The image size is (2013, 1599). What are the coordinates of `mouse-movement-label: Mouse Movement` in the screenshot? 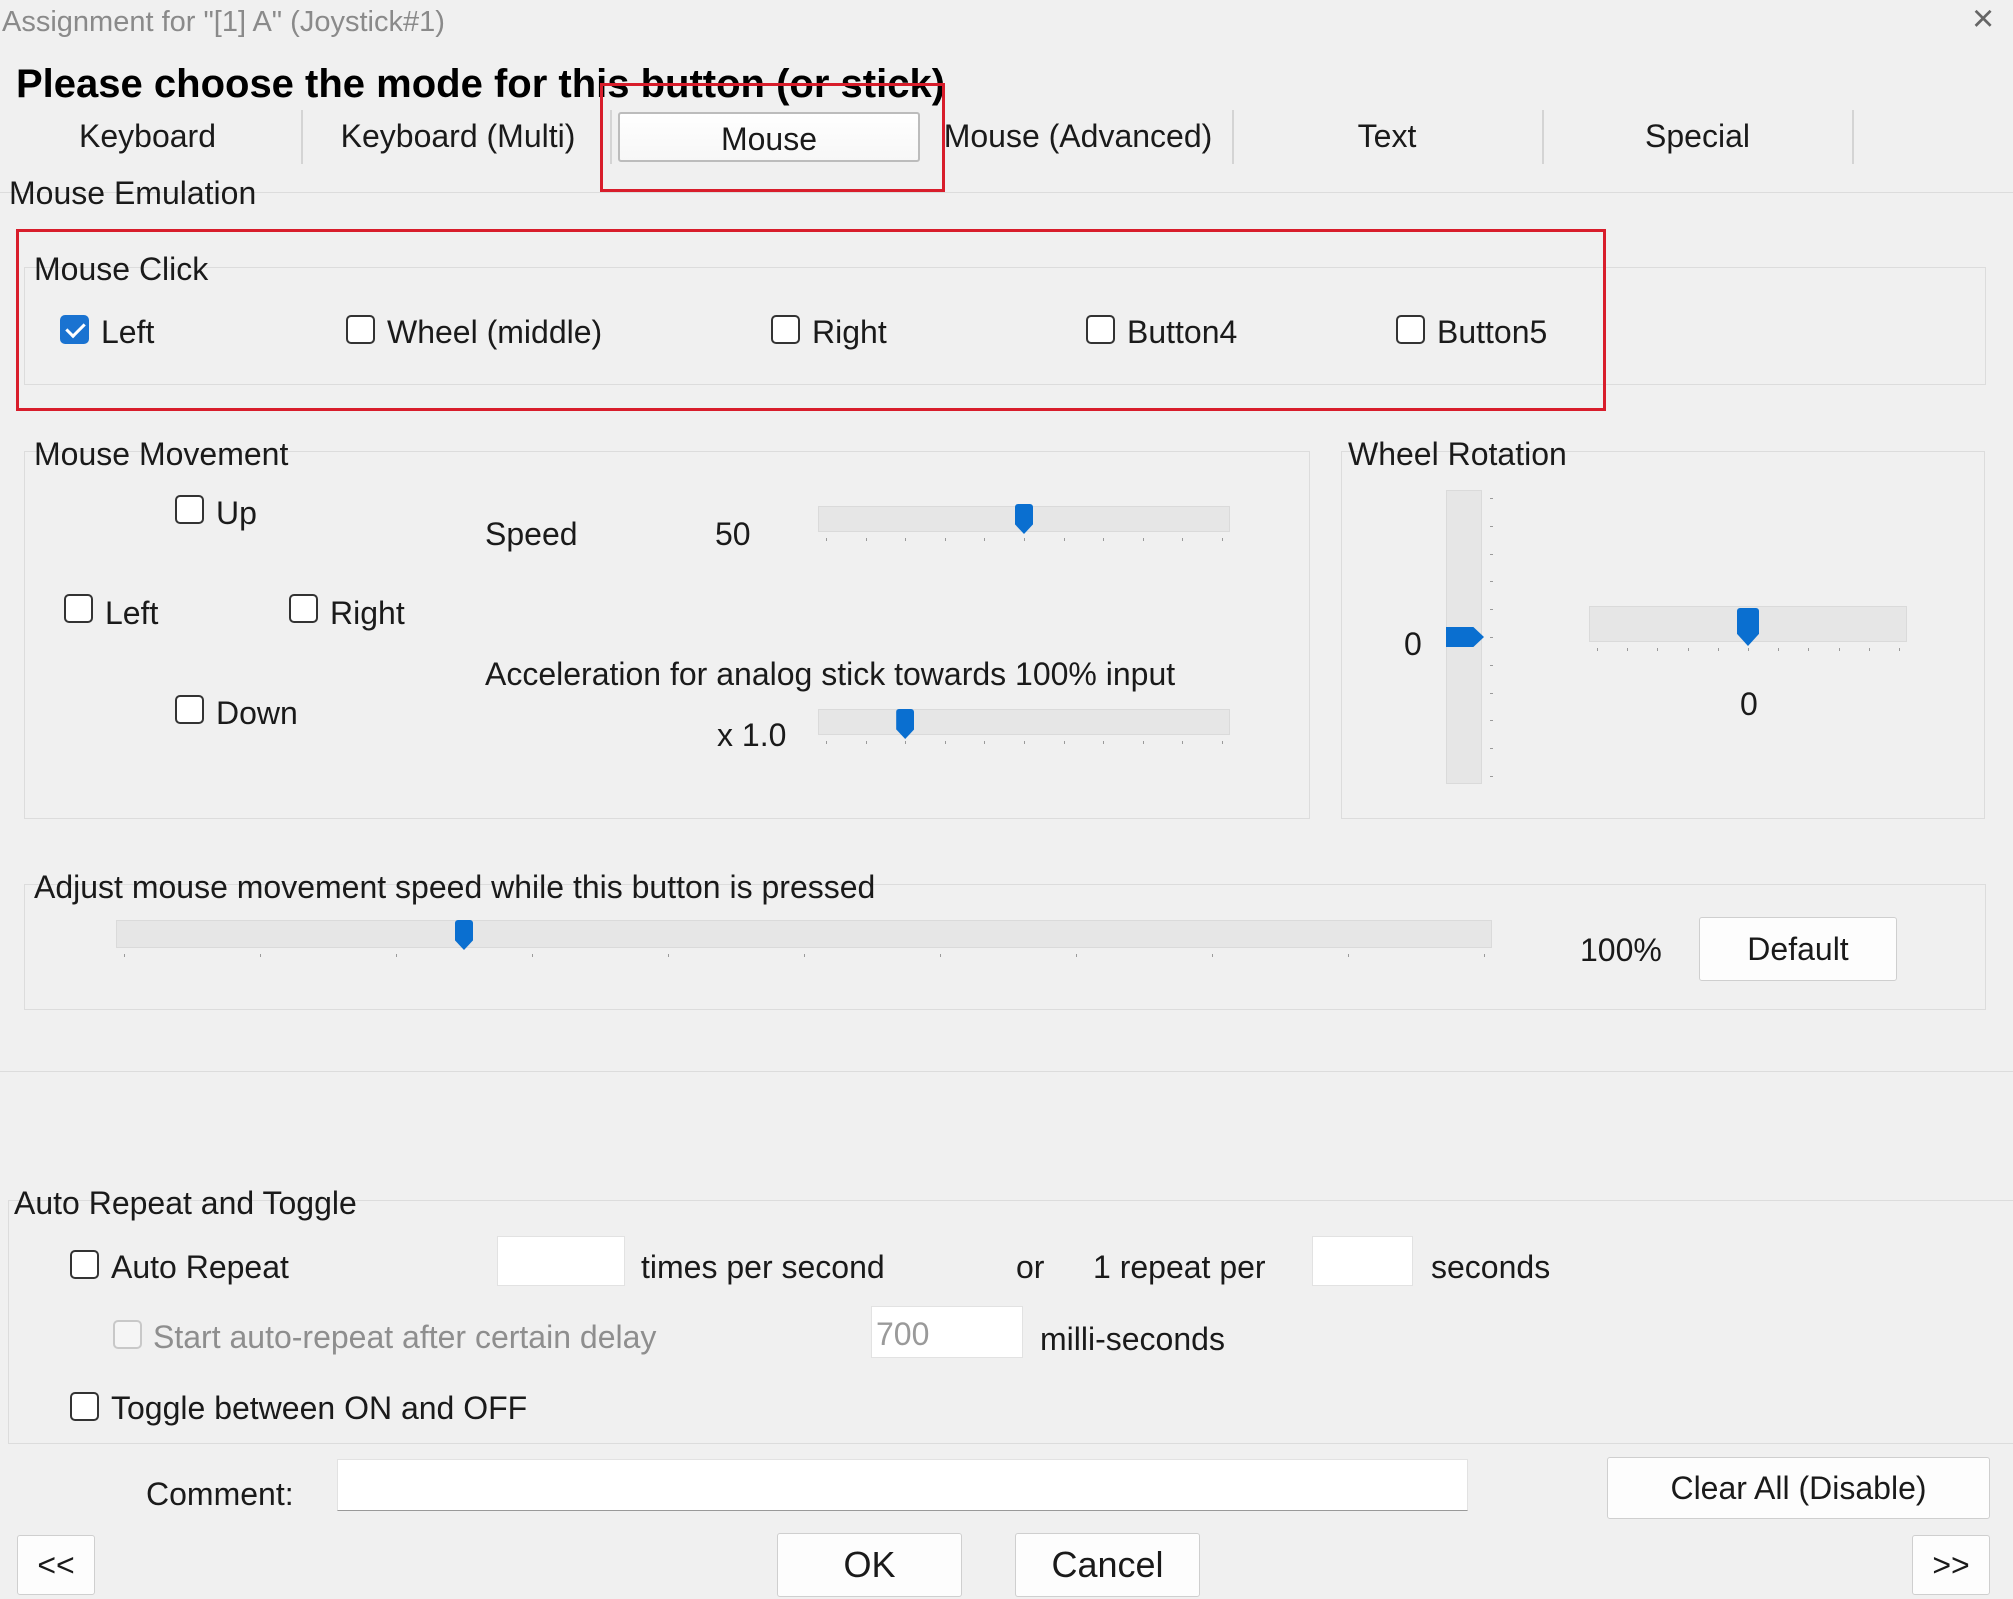 It's located at (161, 454).